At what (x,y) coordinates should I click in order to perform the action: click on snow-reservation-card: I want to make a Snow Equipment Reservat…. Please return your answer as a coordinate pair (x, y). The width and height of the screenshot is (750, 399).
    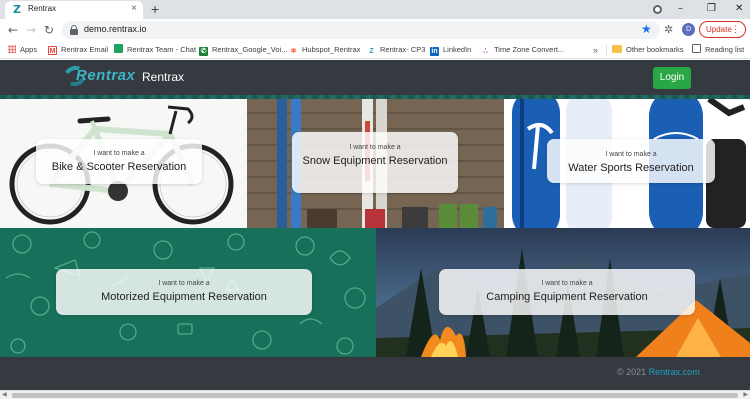
    Looking at the image, I should click on (375, 162).